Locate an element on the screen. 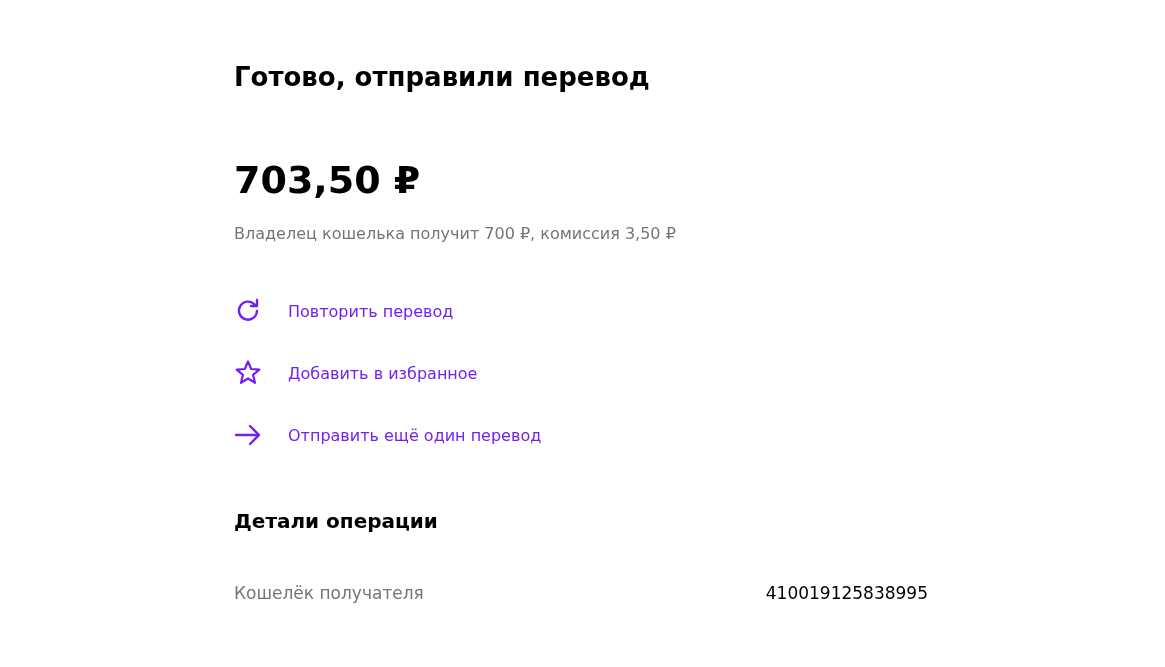 The width and height of the screenshot is (1165, 667). commission-note: Владелец кошелька получит 700 ₽, комиссия 3,50 ₽ is located at coordinates (455, 233).